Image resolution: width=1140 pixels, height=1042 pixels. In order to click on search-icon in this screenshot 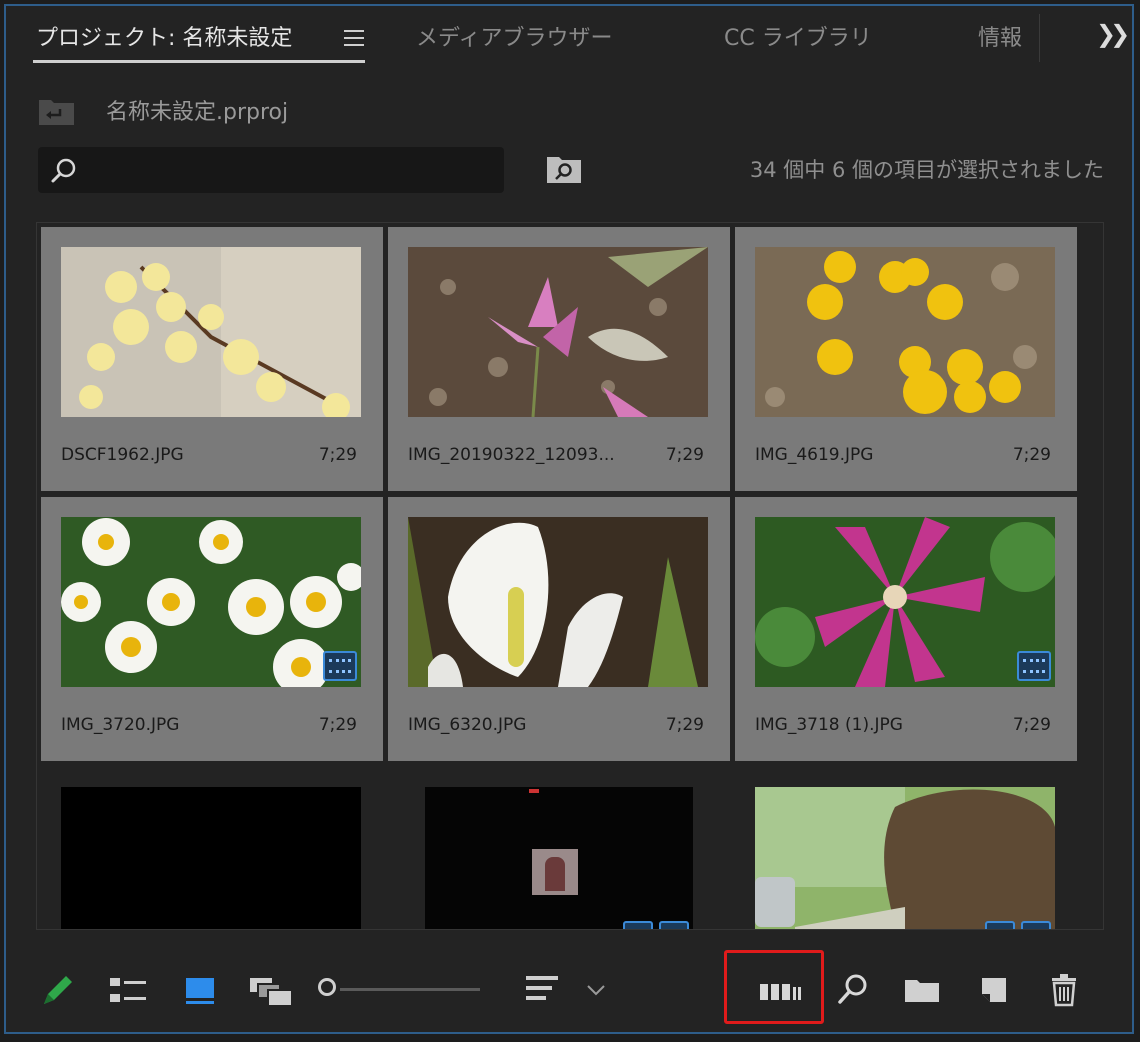, I will do `click(63, 170)`.